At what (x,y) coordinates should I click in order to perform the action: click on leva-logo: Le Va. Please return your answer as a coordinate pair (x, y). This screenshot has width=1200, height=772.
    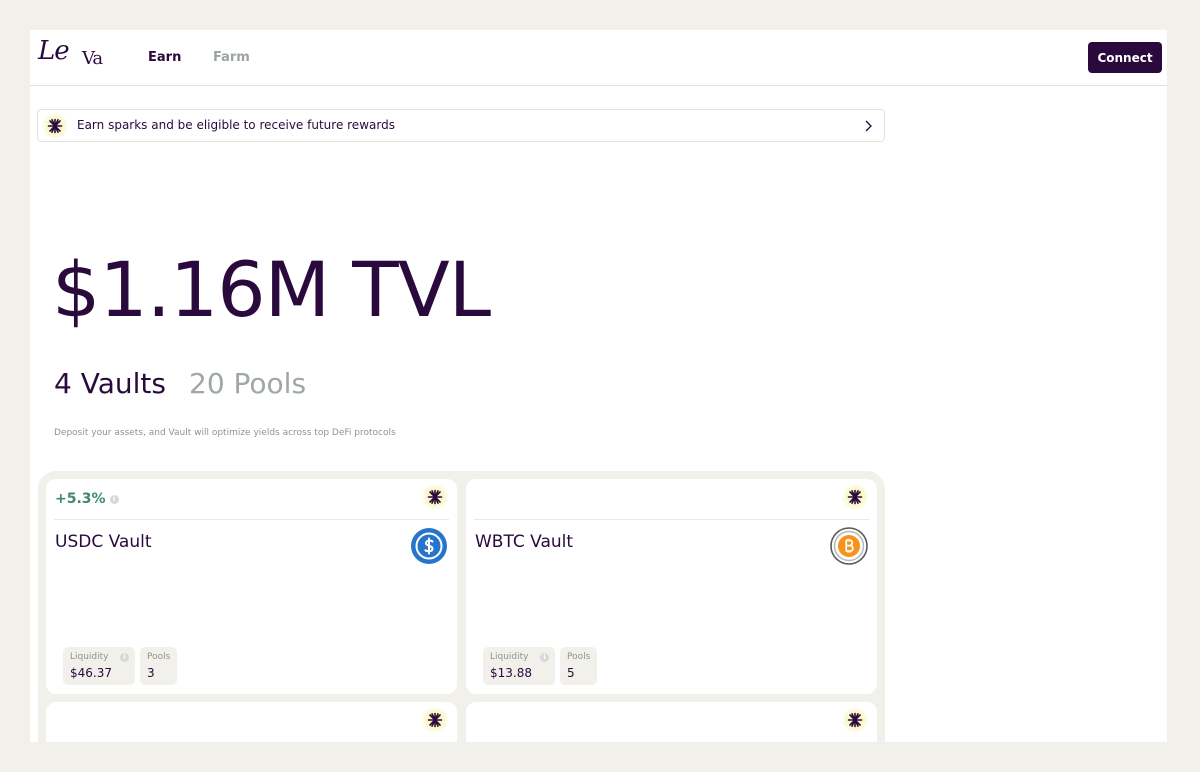
    Looking at the image, I should click on (70, 52).